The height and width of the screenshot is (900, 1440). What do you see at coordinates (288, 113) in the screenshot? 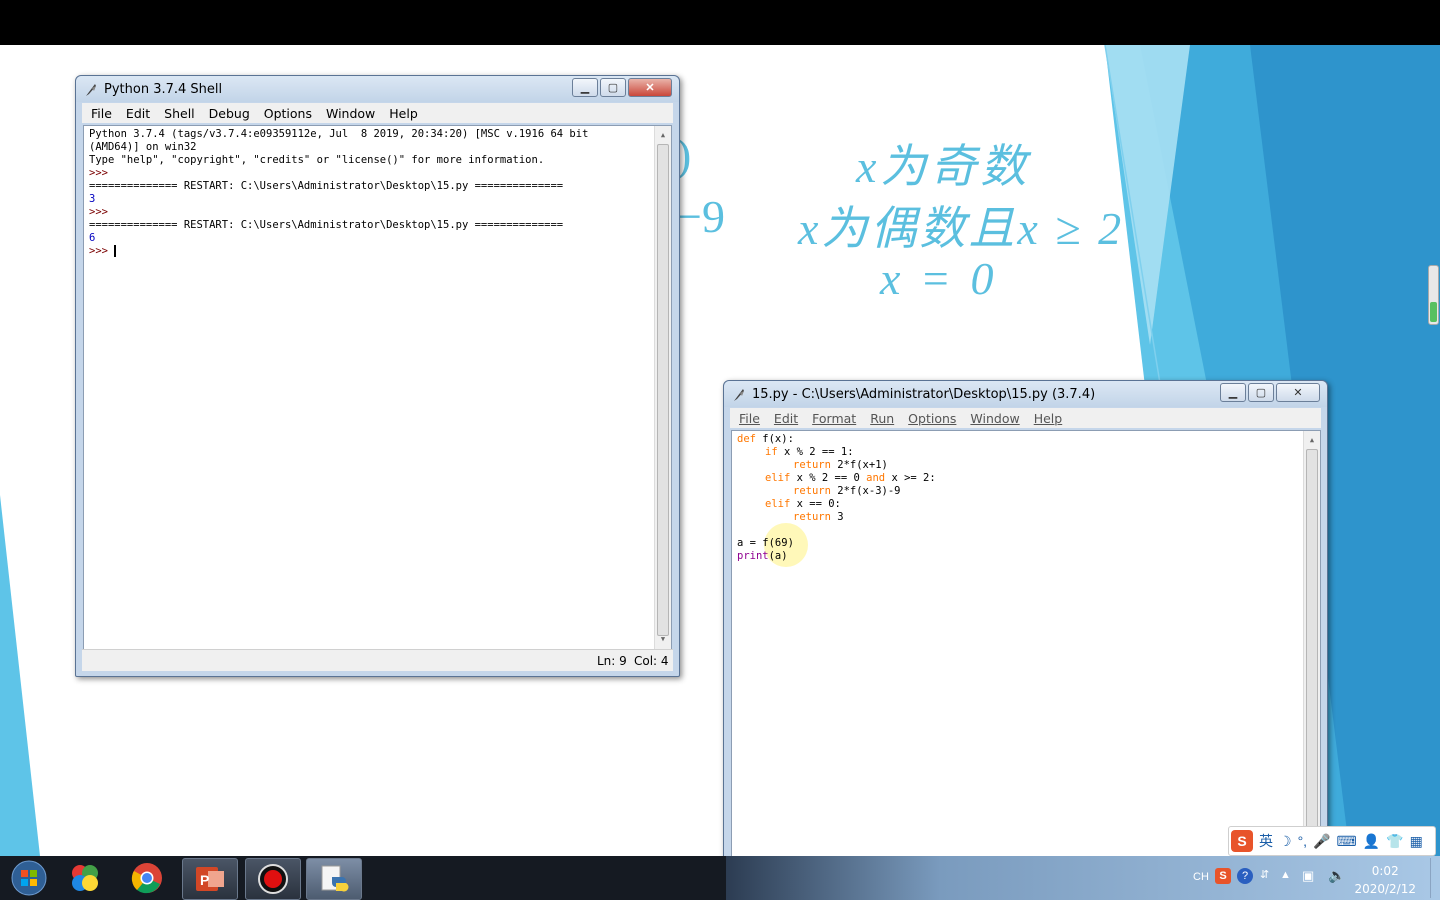
I see `shell-menu-options: Options` at bounding box center [288, 113].